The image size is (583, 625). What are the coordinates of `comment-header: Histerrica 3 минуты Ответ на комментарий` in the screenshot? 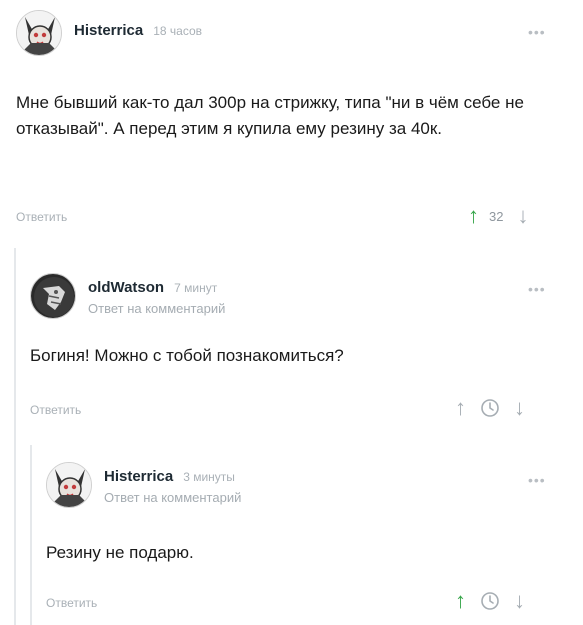 It's located at (143, 485).